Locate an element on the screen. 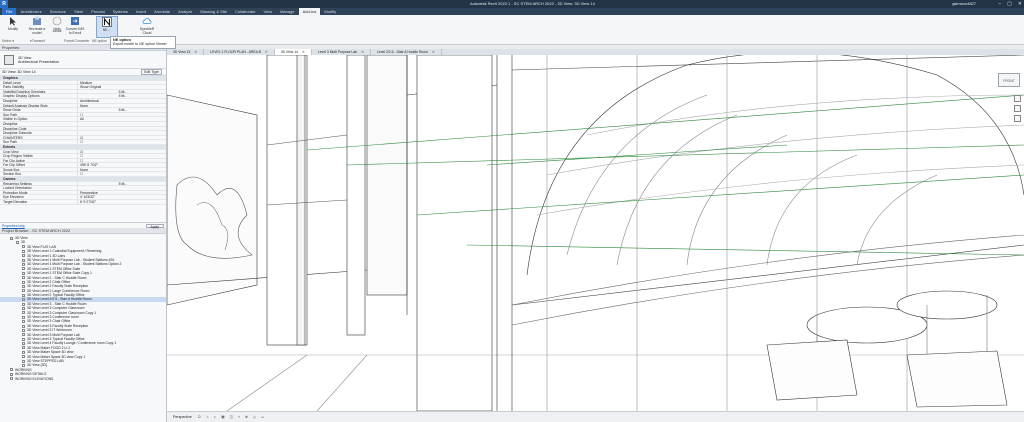 The height and width of the screenshot is (422, 1024). tab-analyze: Analyze is located at coordinates (185, 11).